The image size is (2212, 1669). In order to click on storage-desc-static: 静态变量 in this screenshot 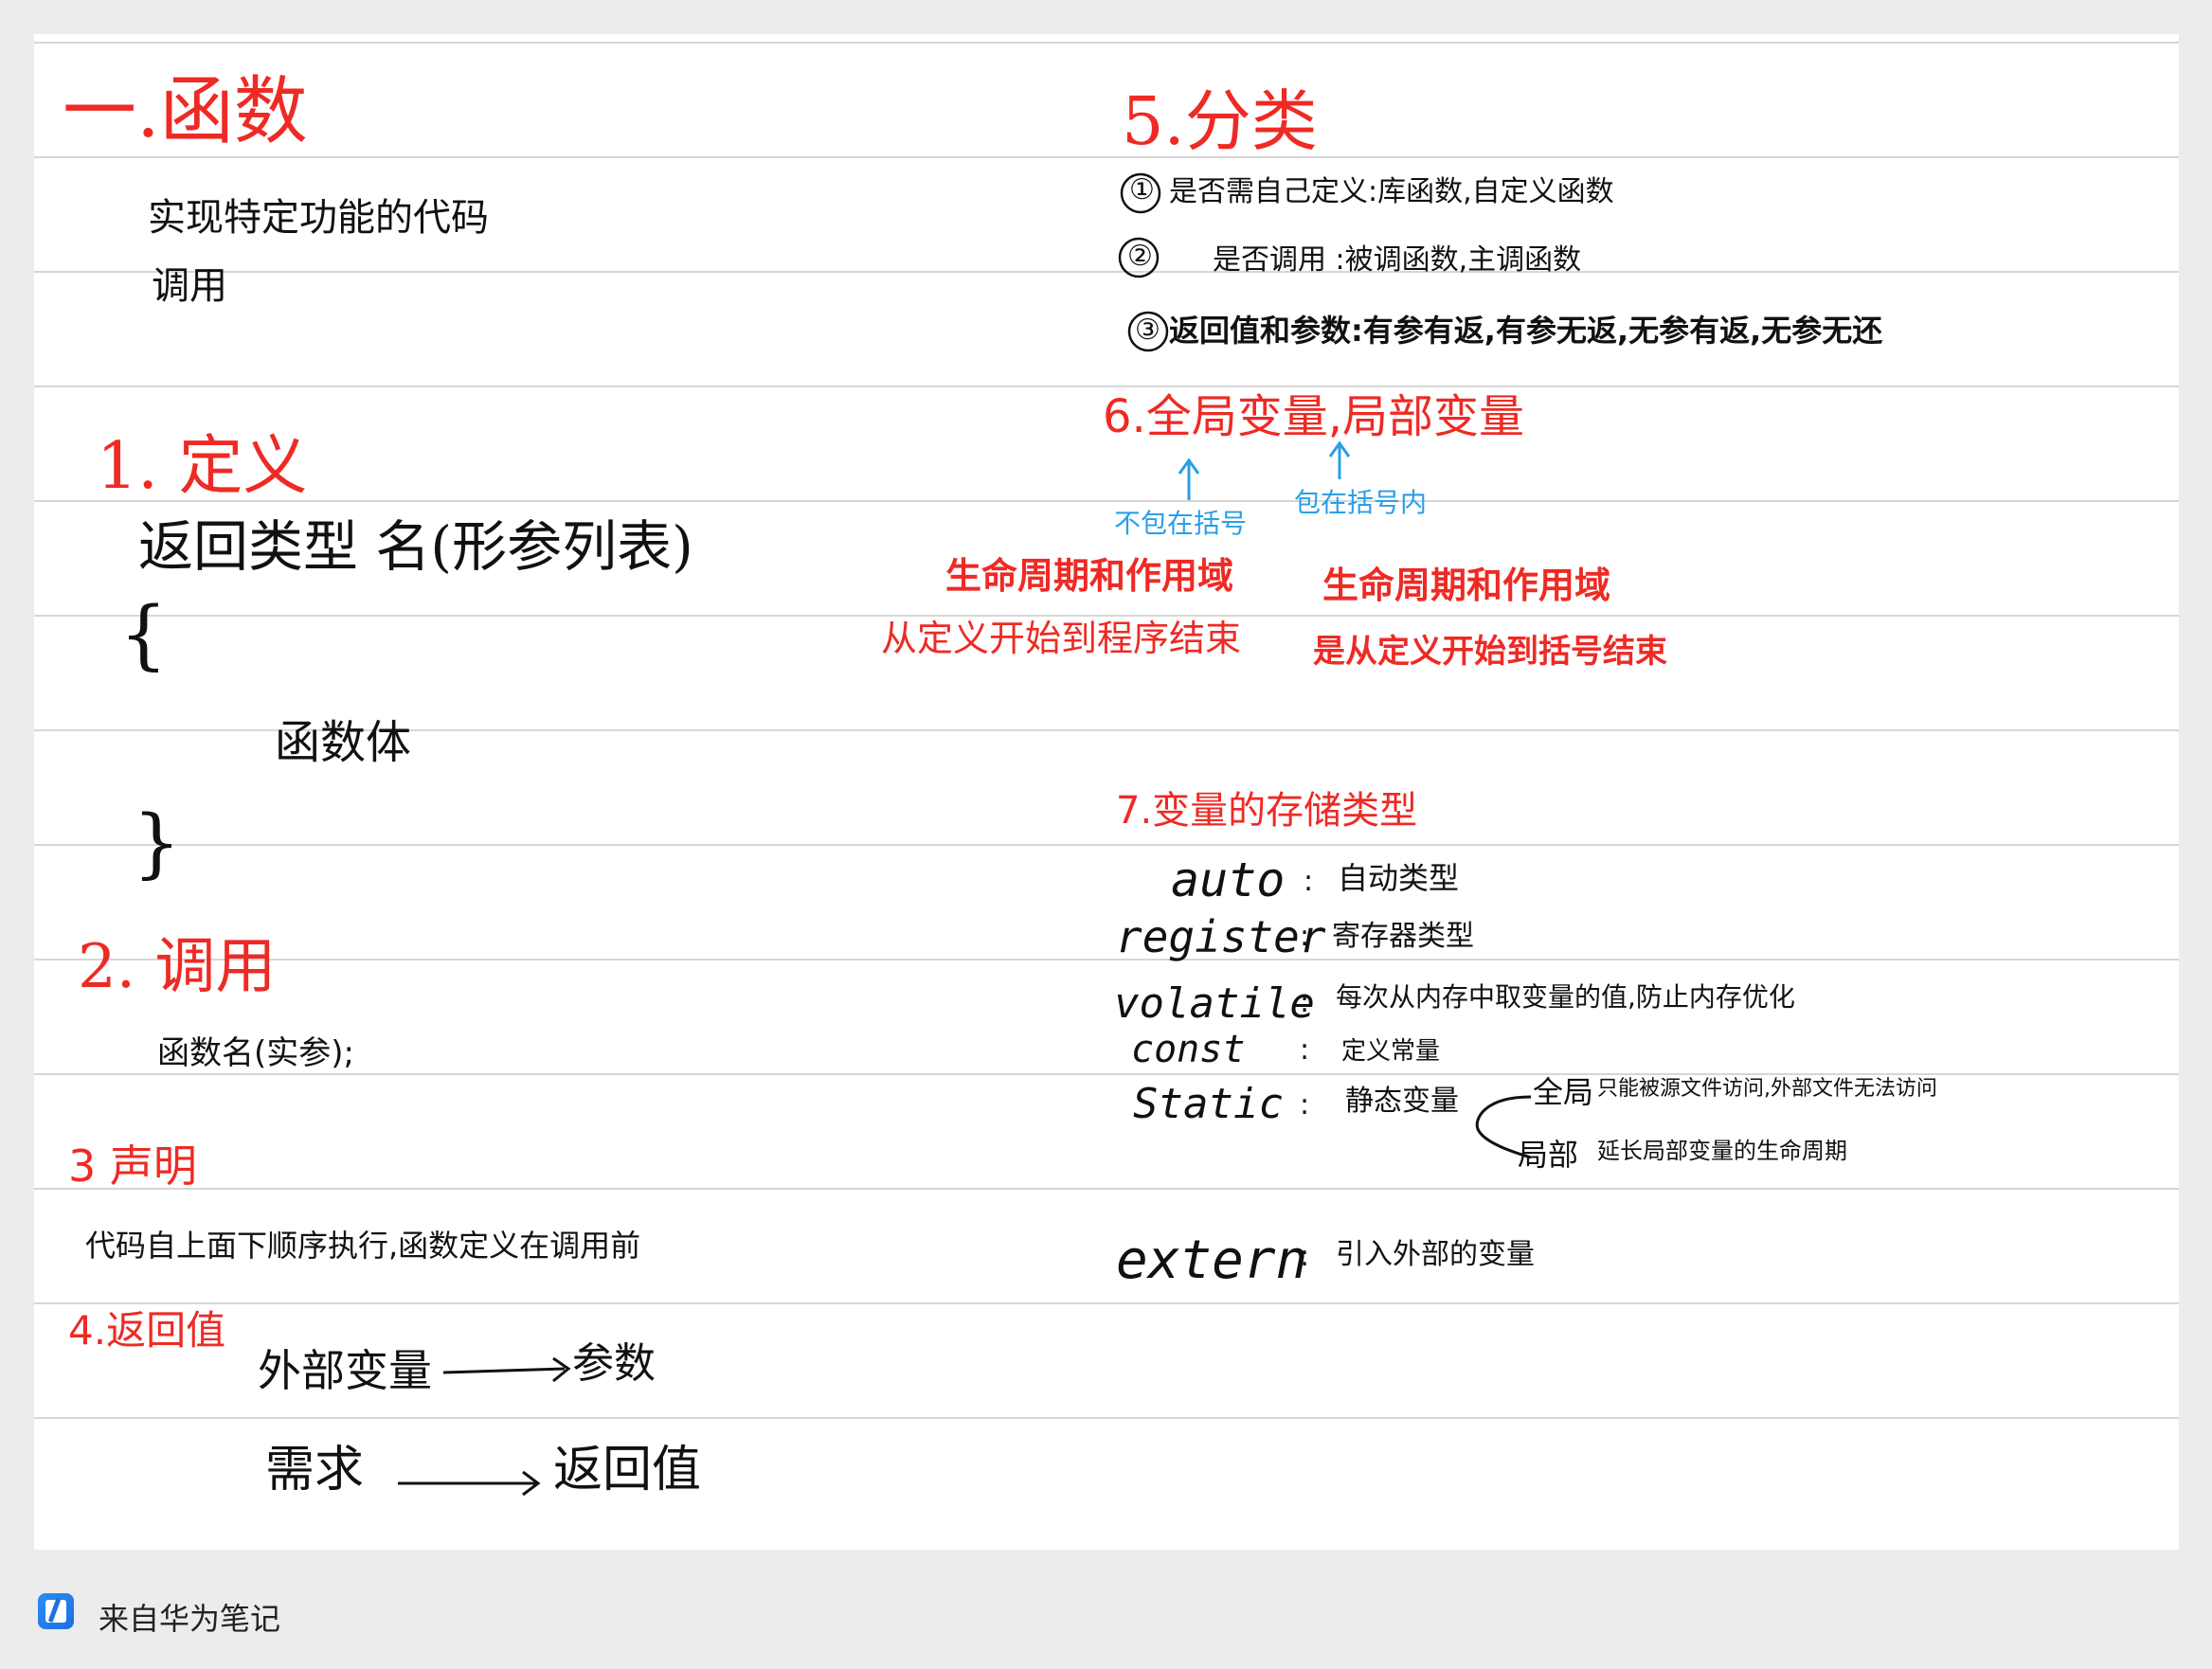, I will do `click(1402, 1101)`.